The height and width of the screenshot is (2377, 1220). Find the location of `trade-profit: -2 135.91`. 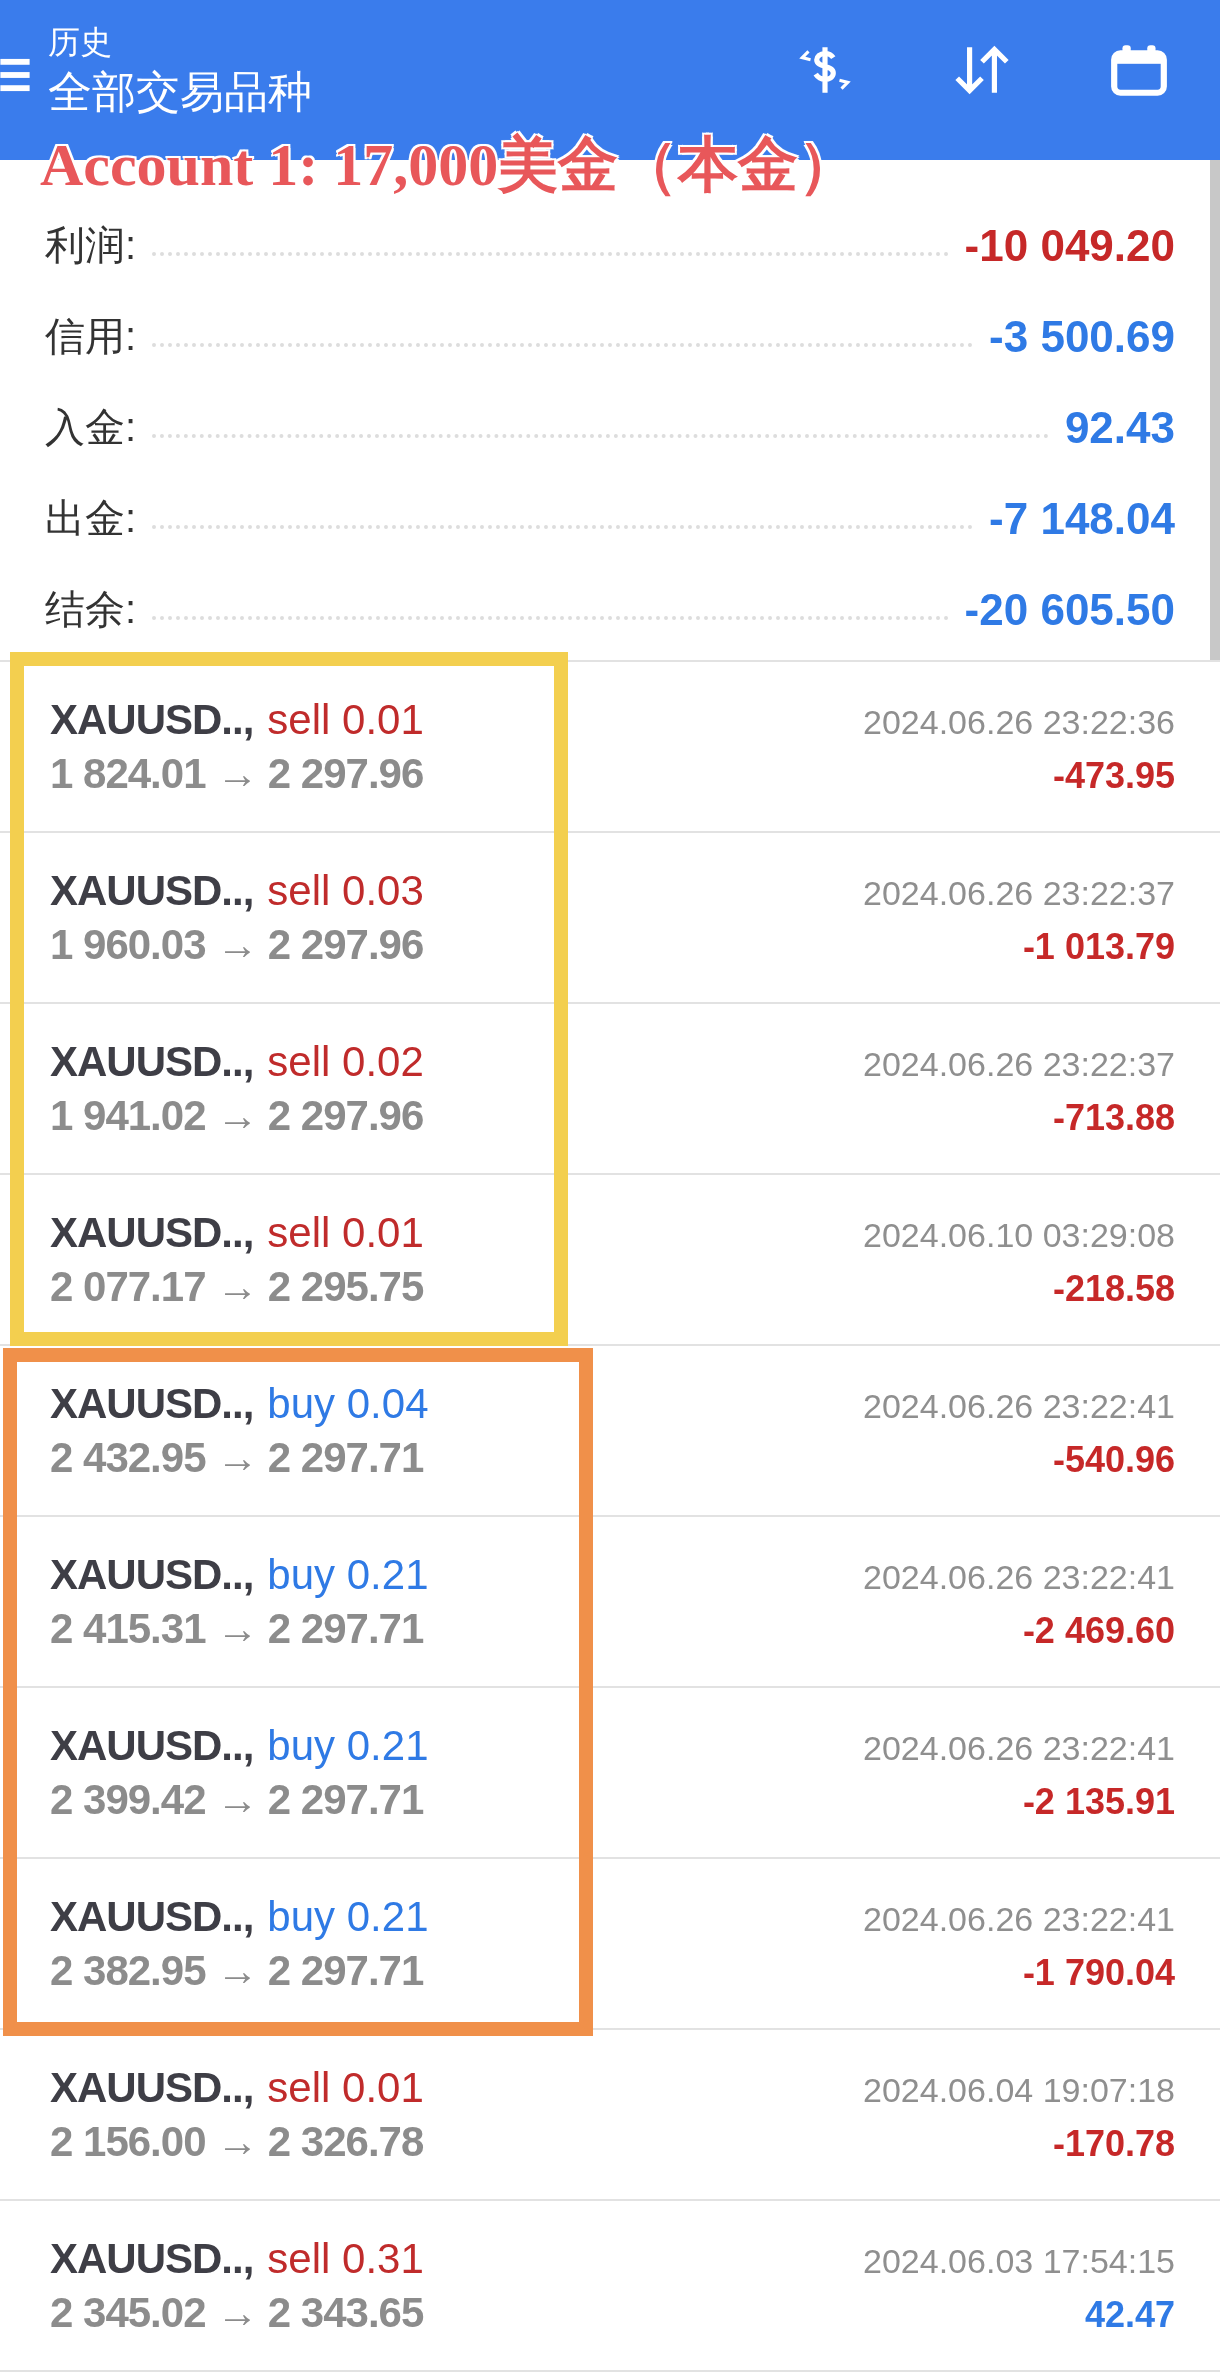

trade-profit: -2 135.91 is located at coordinates (1098, 1801).